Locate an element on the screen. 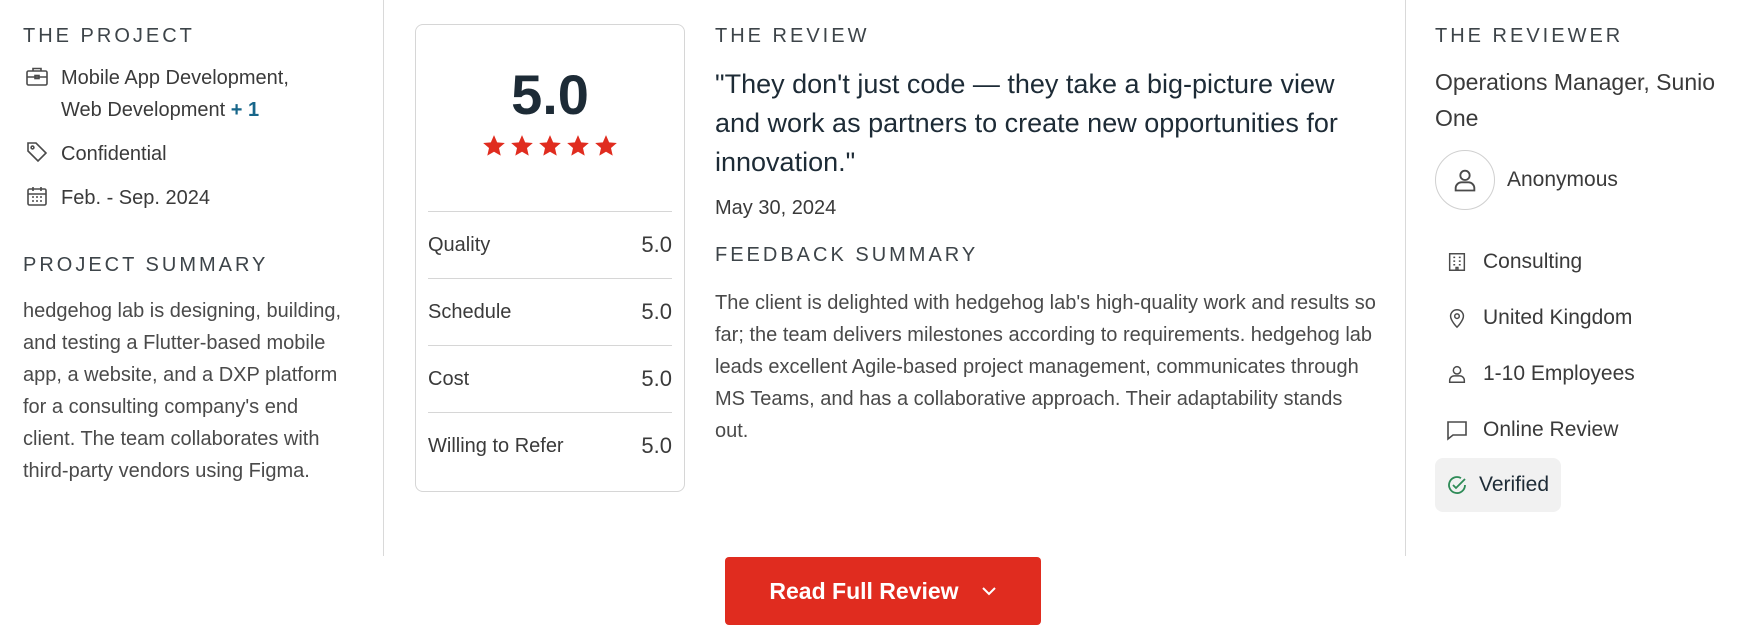 This screenshot has width=1746, height=628. project-heading: THE PROJECT is located at coordinates (109, 36).